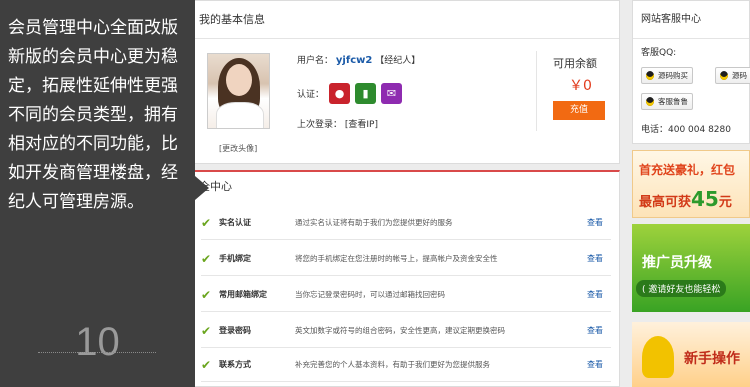 This screenshot has width=750, height=387. What do you see at coordinates (677, 263) in the screenshot?
I see `banner-line: 推广员升级` at bounding box center [677, 263].